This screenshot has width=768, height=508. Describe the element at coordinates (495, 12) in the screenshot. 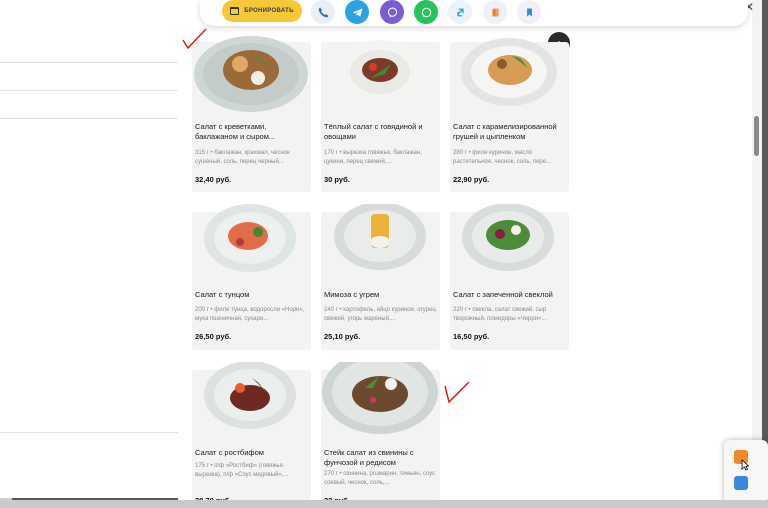

I see `menu-book-icon` at that location.